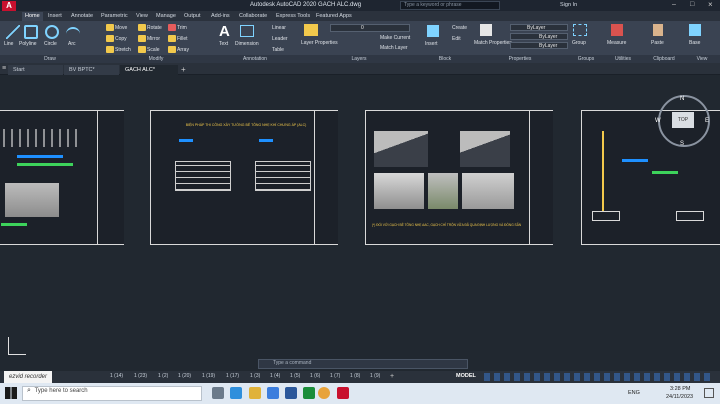 The height and width of the screenshot is (404, 720). I want to click on leader-button: Leader, so click(280, 39).